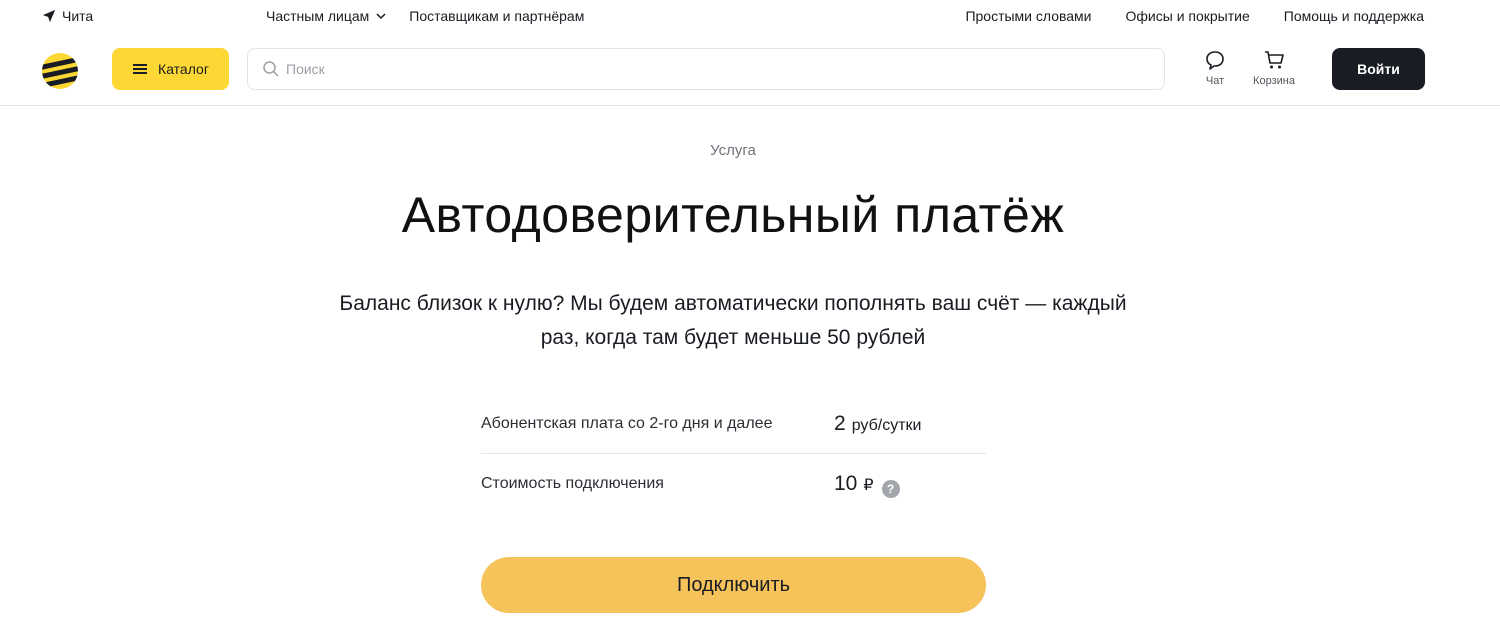 The height and width of the screenshot is (637, 1500). I want to click on tariff-value: 2 руб/сутки, so click(877, 424).